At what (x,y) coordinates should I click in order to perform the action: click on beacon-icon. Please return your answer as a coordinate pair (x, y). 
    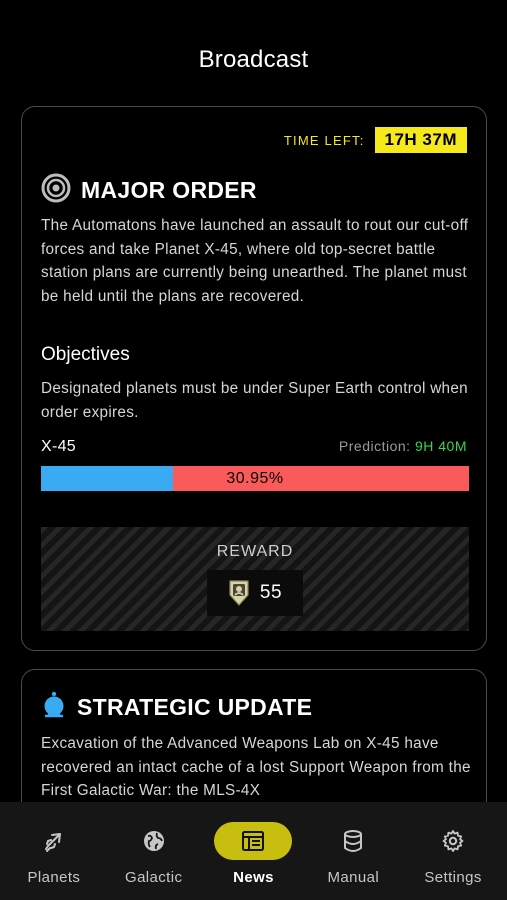
    Looking at the image, I should click on (54, 707).